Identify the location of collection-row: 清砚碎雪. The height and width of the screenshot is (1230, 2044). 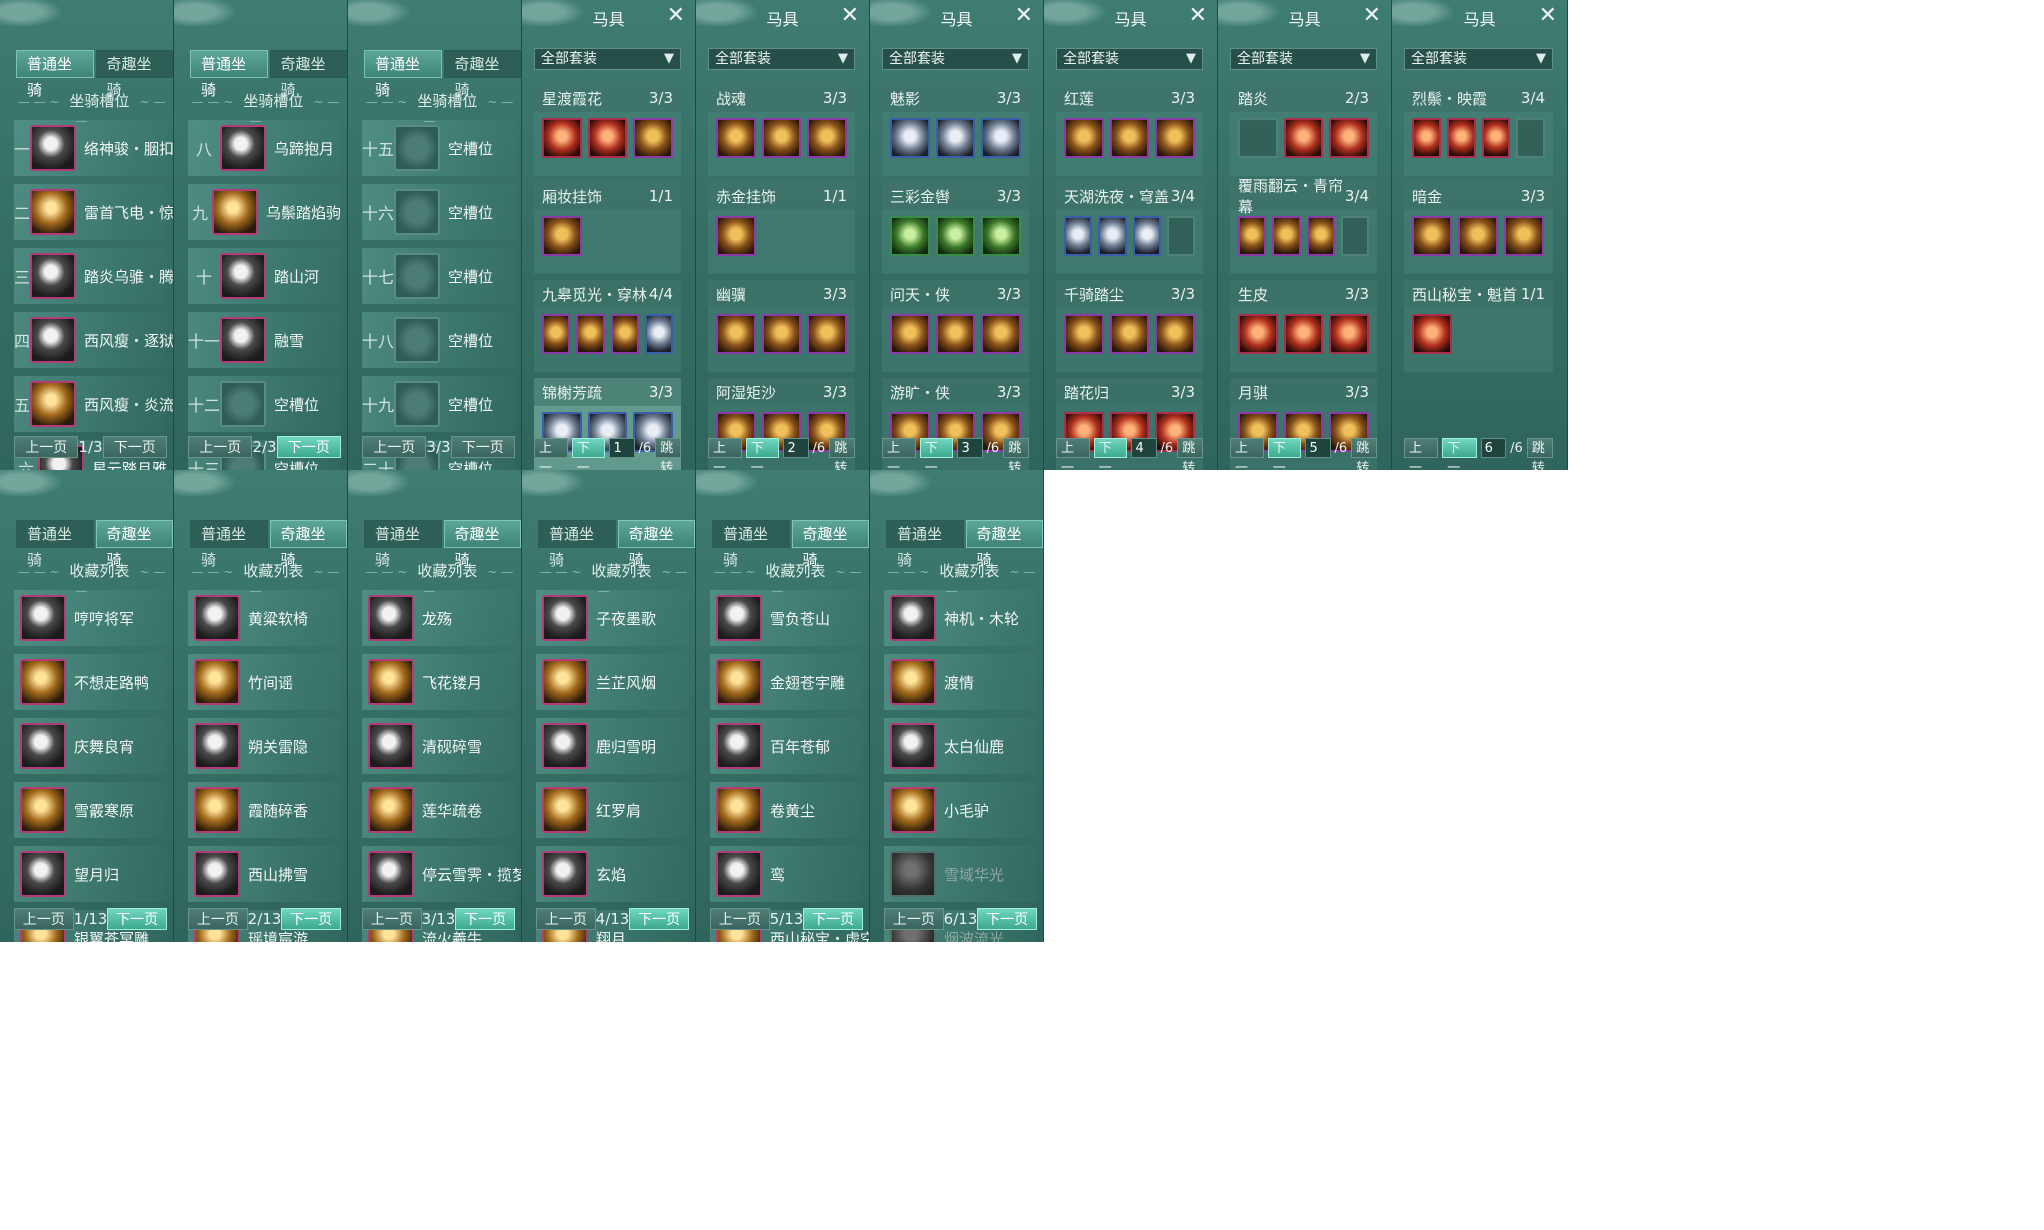
(438, 746).